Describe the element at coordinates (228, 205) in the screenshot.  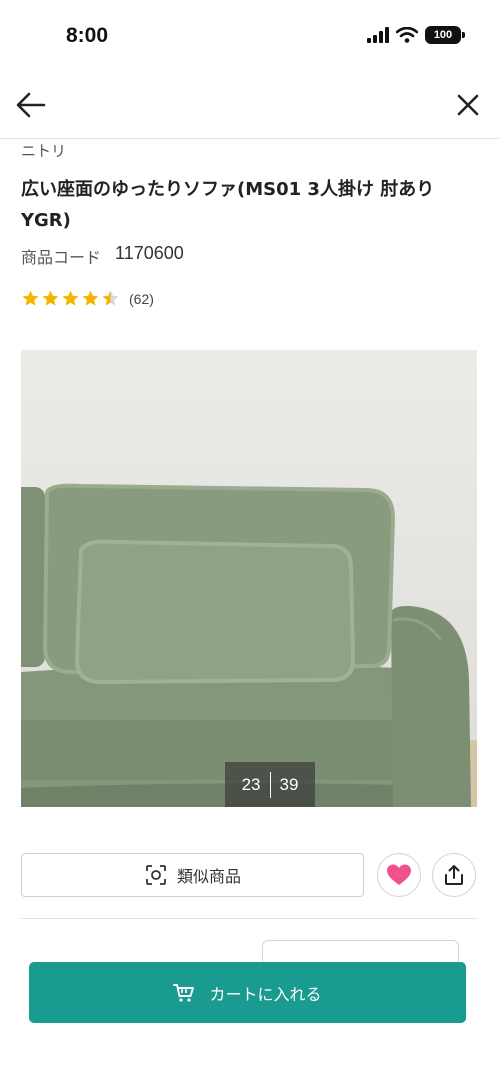
I see `product-title: 広い座面のゆったりソファ(MS01 3人掛け 肘あり YGR)` at that location.